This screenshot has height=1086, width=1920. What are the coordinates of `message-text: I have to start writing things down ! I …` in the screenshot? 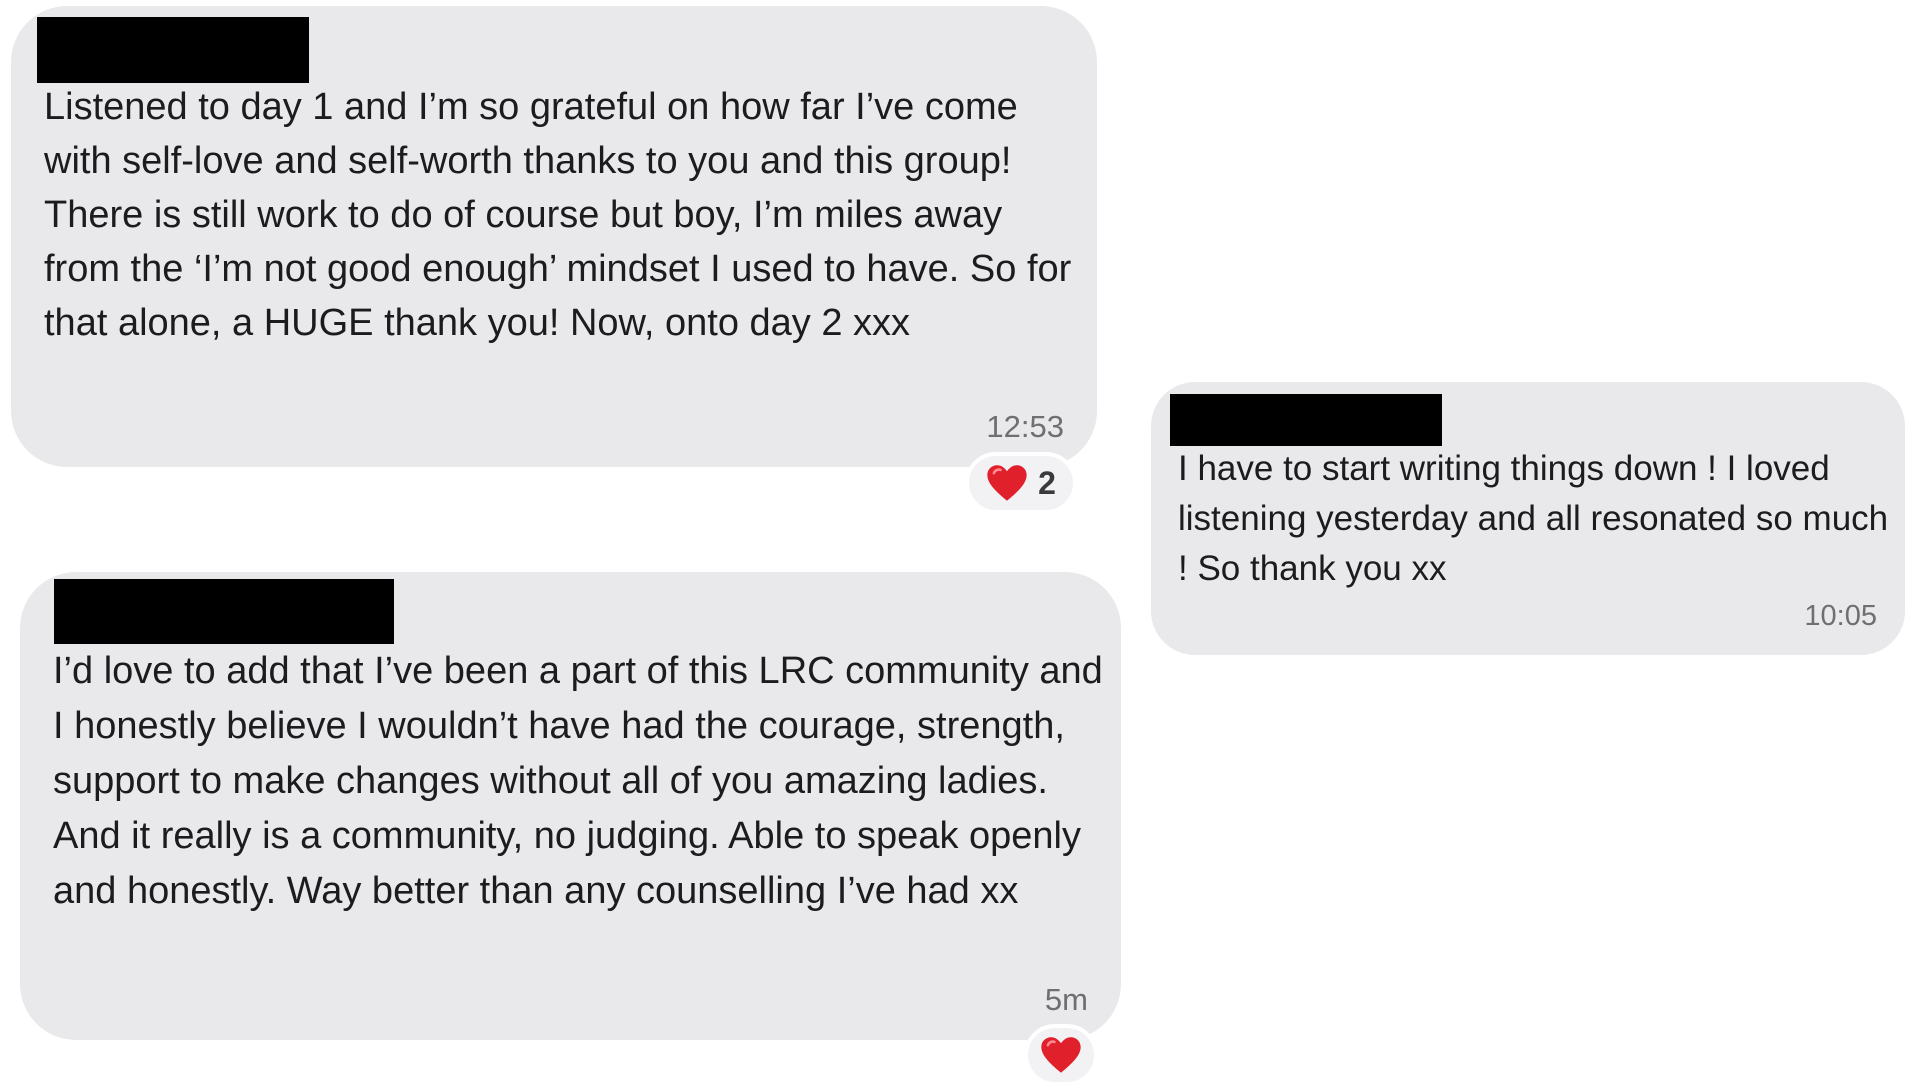 It's located at (1533, 518).